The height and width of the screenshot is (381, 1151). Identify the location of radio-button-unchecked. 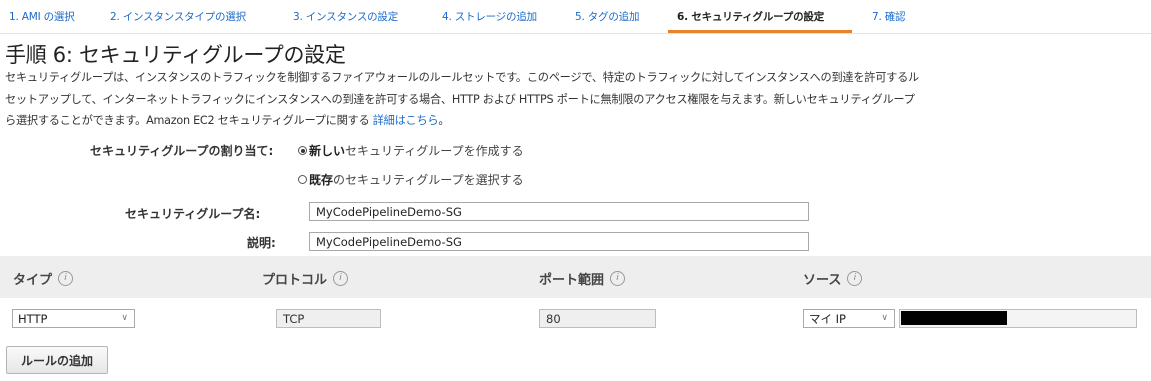
(302, 179).